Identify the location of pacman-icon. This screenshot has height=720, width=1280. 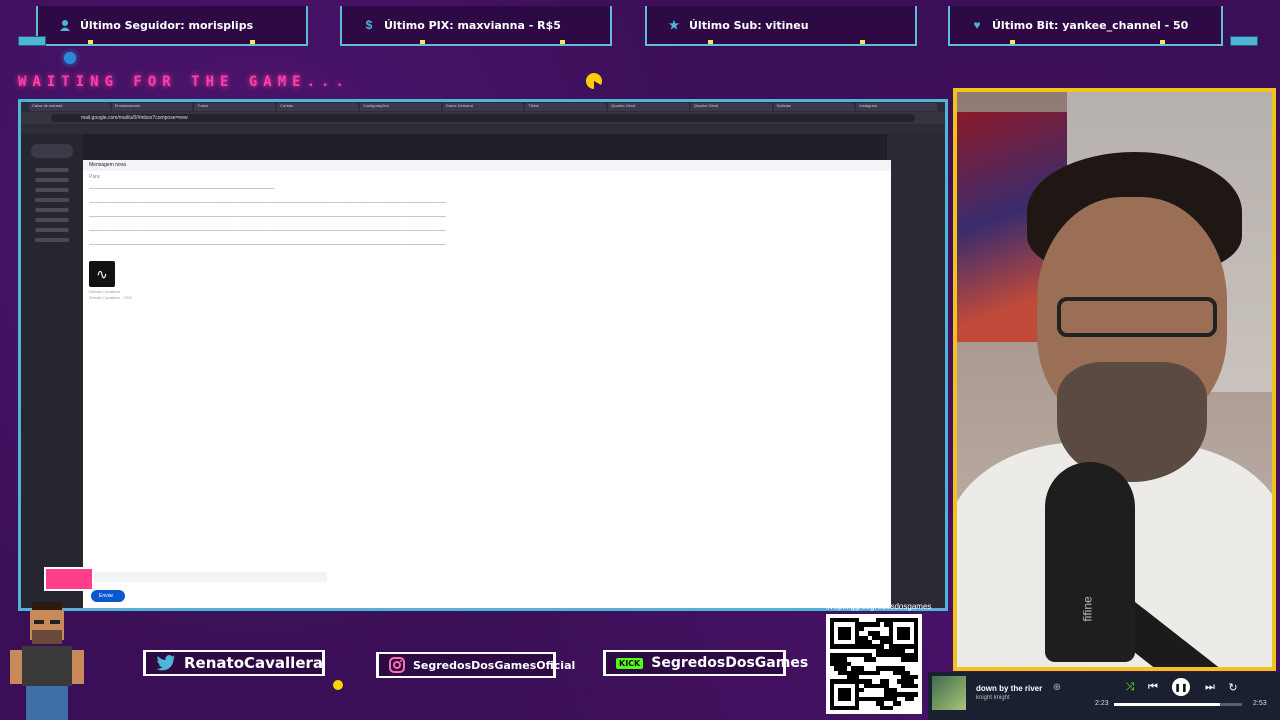
(594, 81).